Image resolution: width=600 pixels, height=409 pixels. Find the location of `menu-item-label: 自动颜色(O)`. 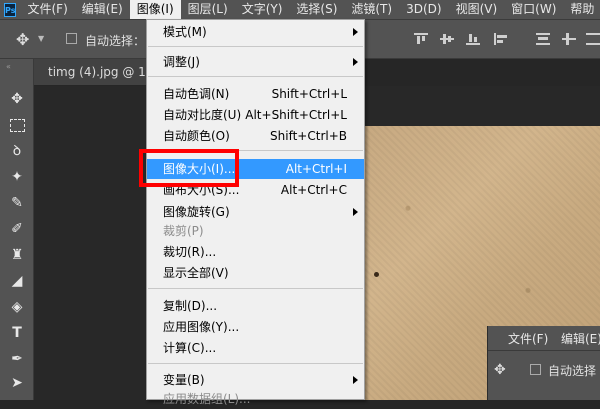

menu-item-label: 自动颜色(O) is located at coordinates (196, 136).